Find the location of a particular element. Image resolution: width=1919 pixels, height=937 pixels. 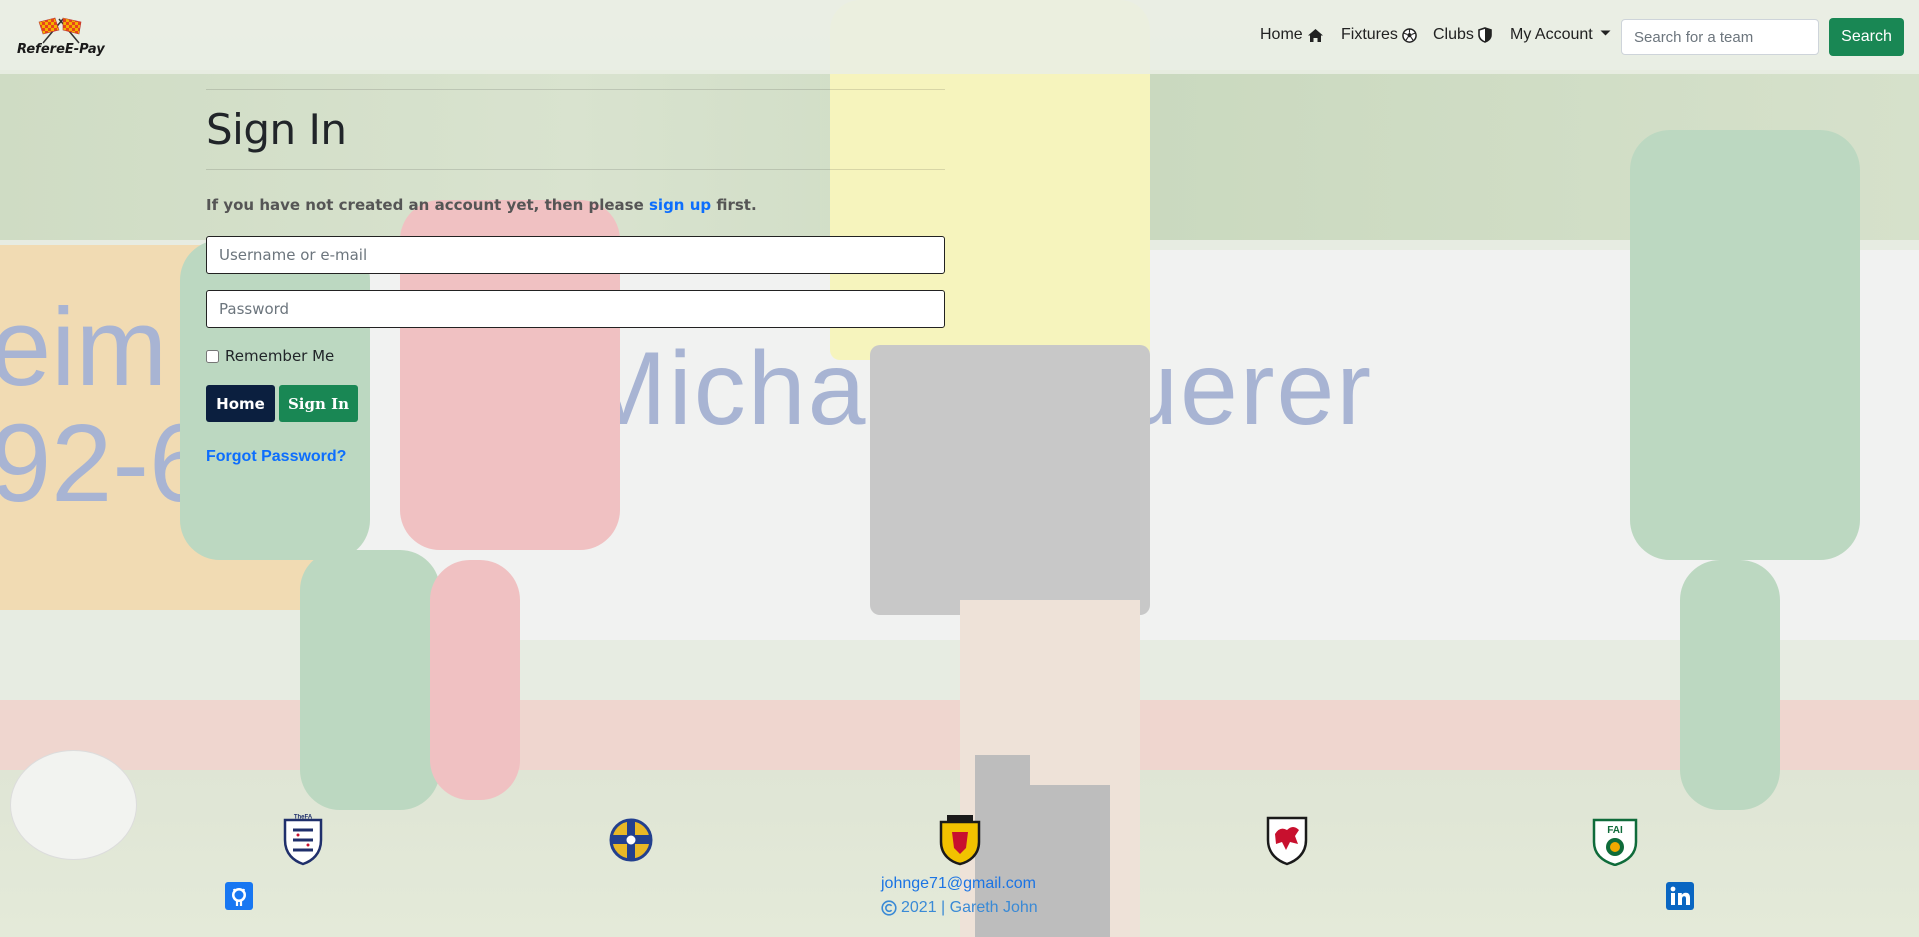

copyright: 2021 | Gareth John is located at coordinates (959, 908).